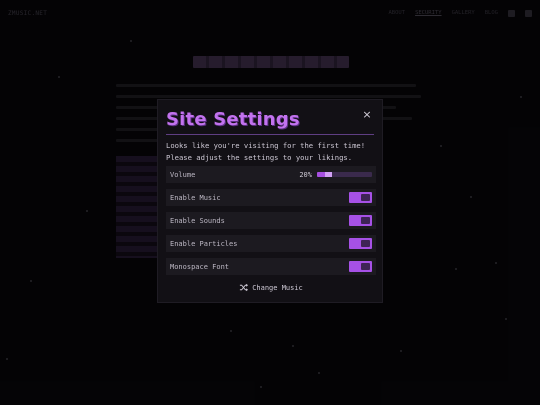 The image size is (540, 405). What do you see at coordinates (360, 220) in the screenshot?
I see `sounds-toggle` at bounding box center [360, 220].